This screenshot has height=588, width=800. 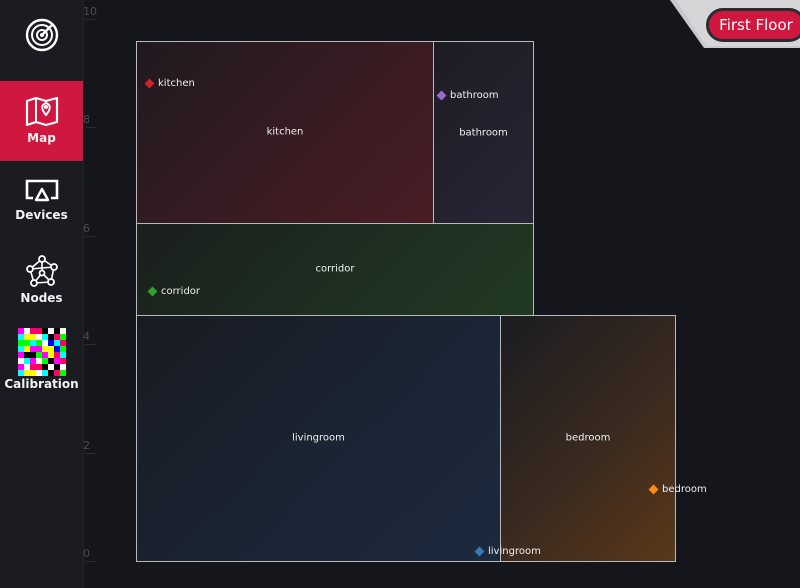 I want to click on device-marker-bedroom: bedroom, so click(x=677, y=489).